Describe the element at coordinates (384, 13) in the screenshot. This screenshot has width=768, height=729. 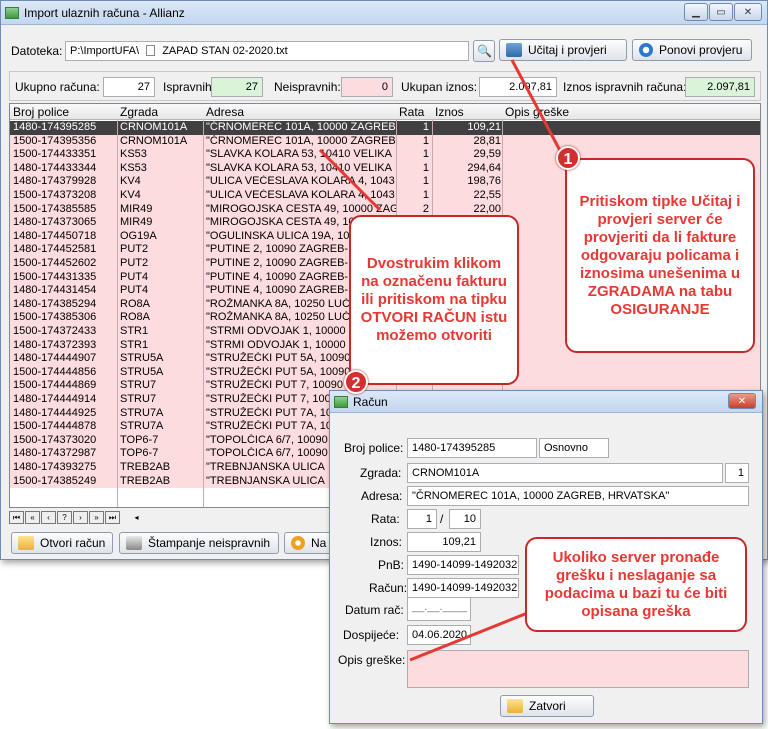
I see `main-titlebar: Import ulaznih računa - Allianz ▁ ▭ ✕` at that location.